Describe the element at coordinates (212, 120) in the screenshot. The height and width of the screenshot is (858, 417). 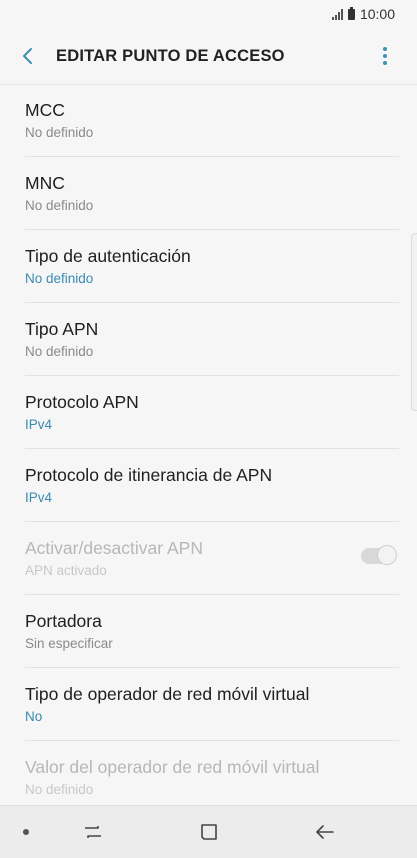
I see `setting-mcc: MCC No definido` at that location.